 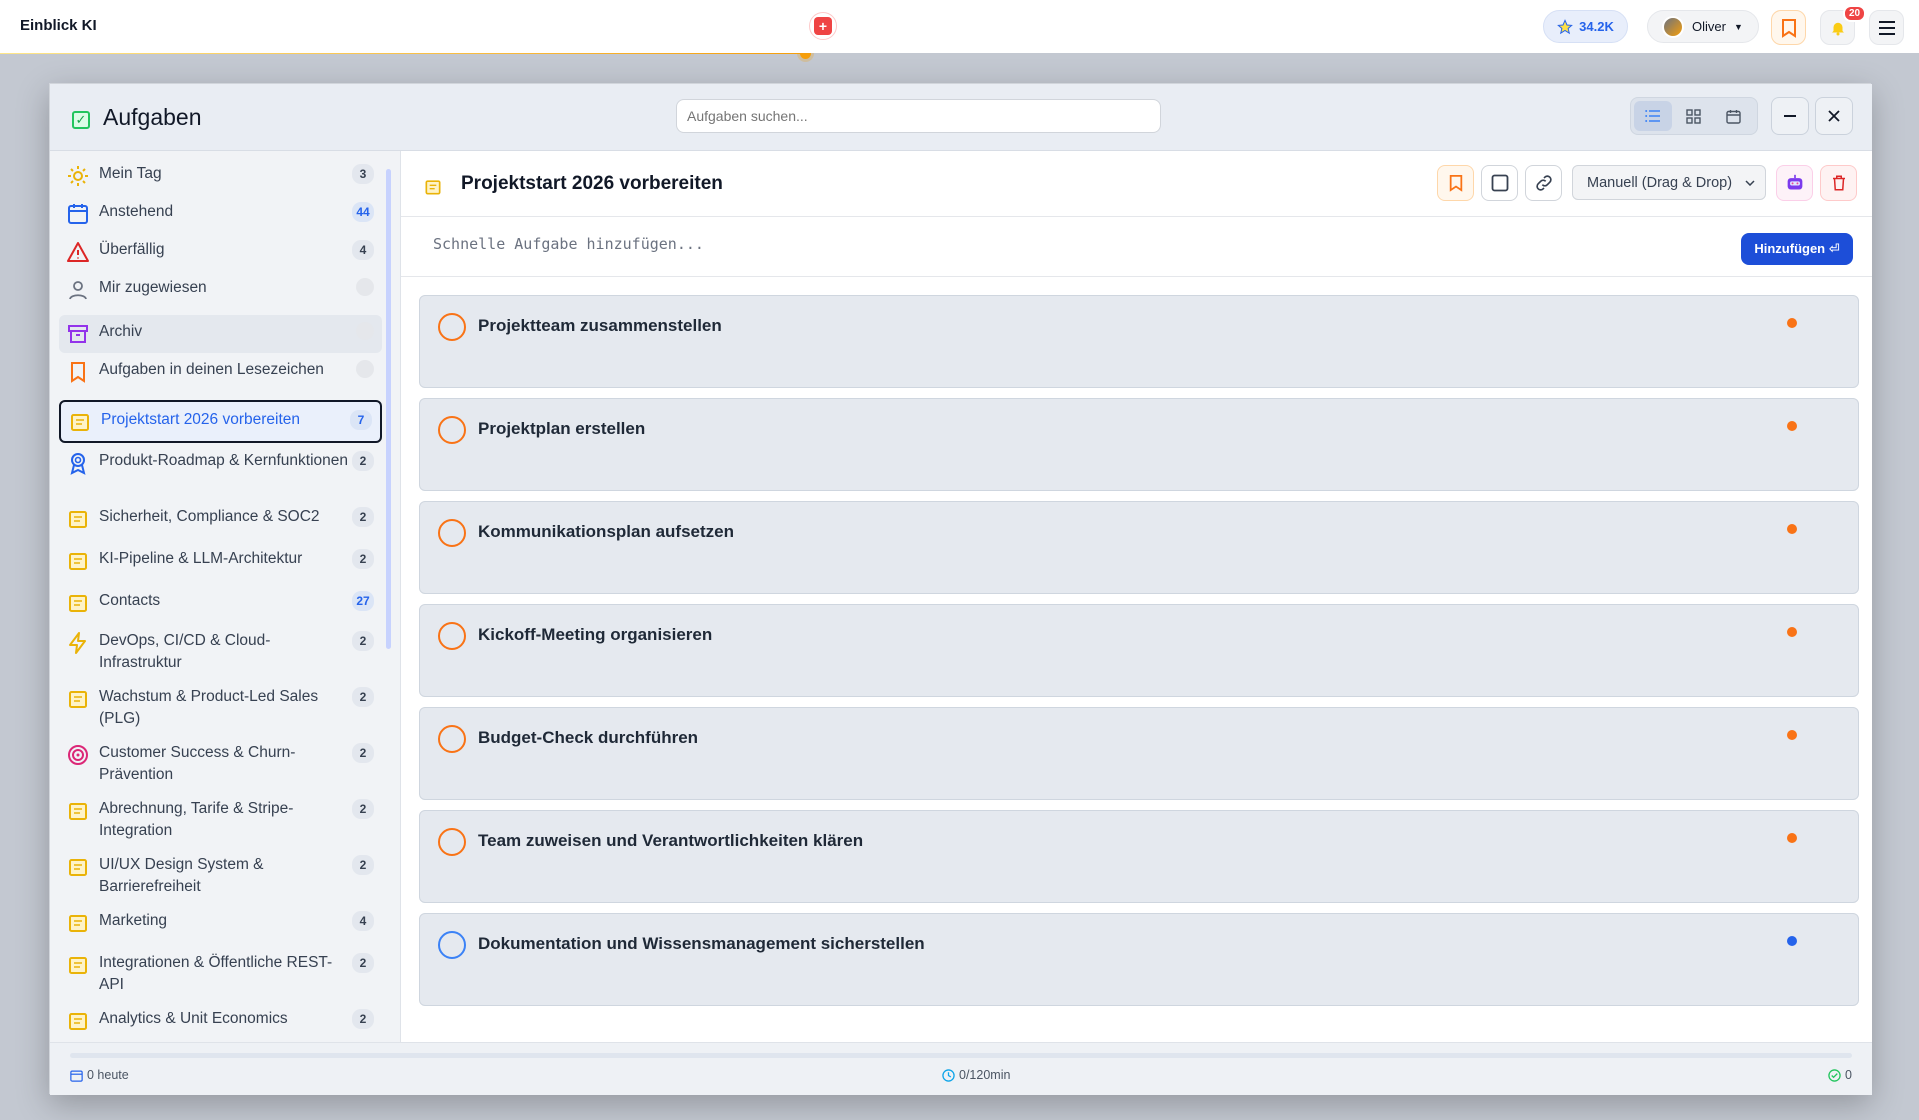 I want to click on sidebar-item-label: Produkt-Roadmap & Kernfunktionen, so click(x=224, y=460).